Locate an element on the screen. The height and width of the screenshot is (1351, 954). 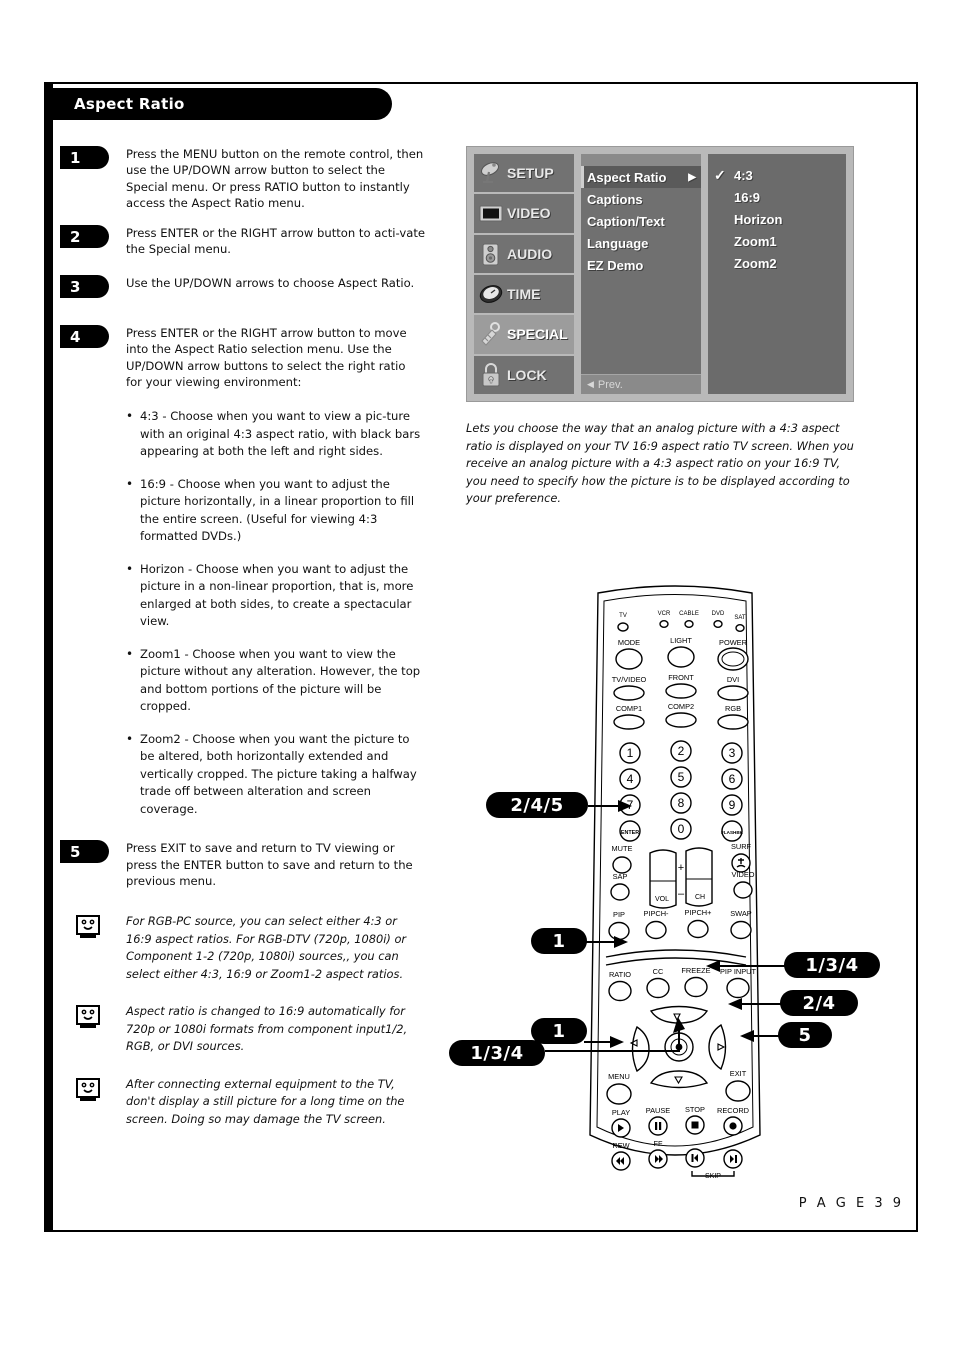
step-2-badge: 2 is located at coordinates (84, 237).